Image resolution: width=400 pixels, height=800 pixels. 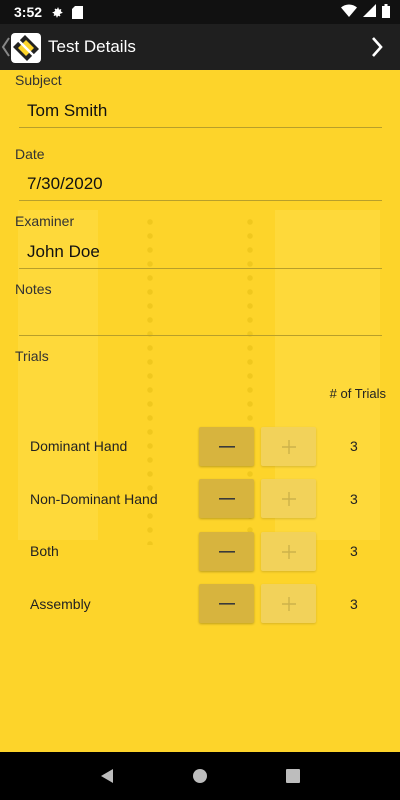 I want to click on app-bar: Test Details, so click(x=200, y=47).